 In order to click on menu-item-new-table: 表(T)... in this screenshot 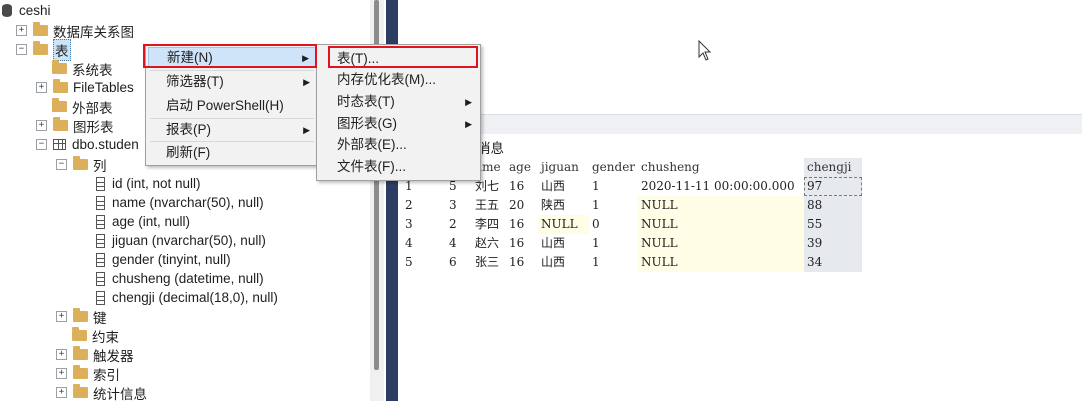, I will do `click(398, 59)`.